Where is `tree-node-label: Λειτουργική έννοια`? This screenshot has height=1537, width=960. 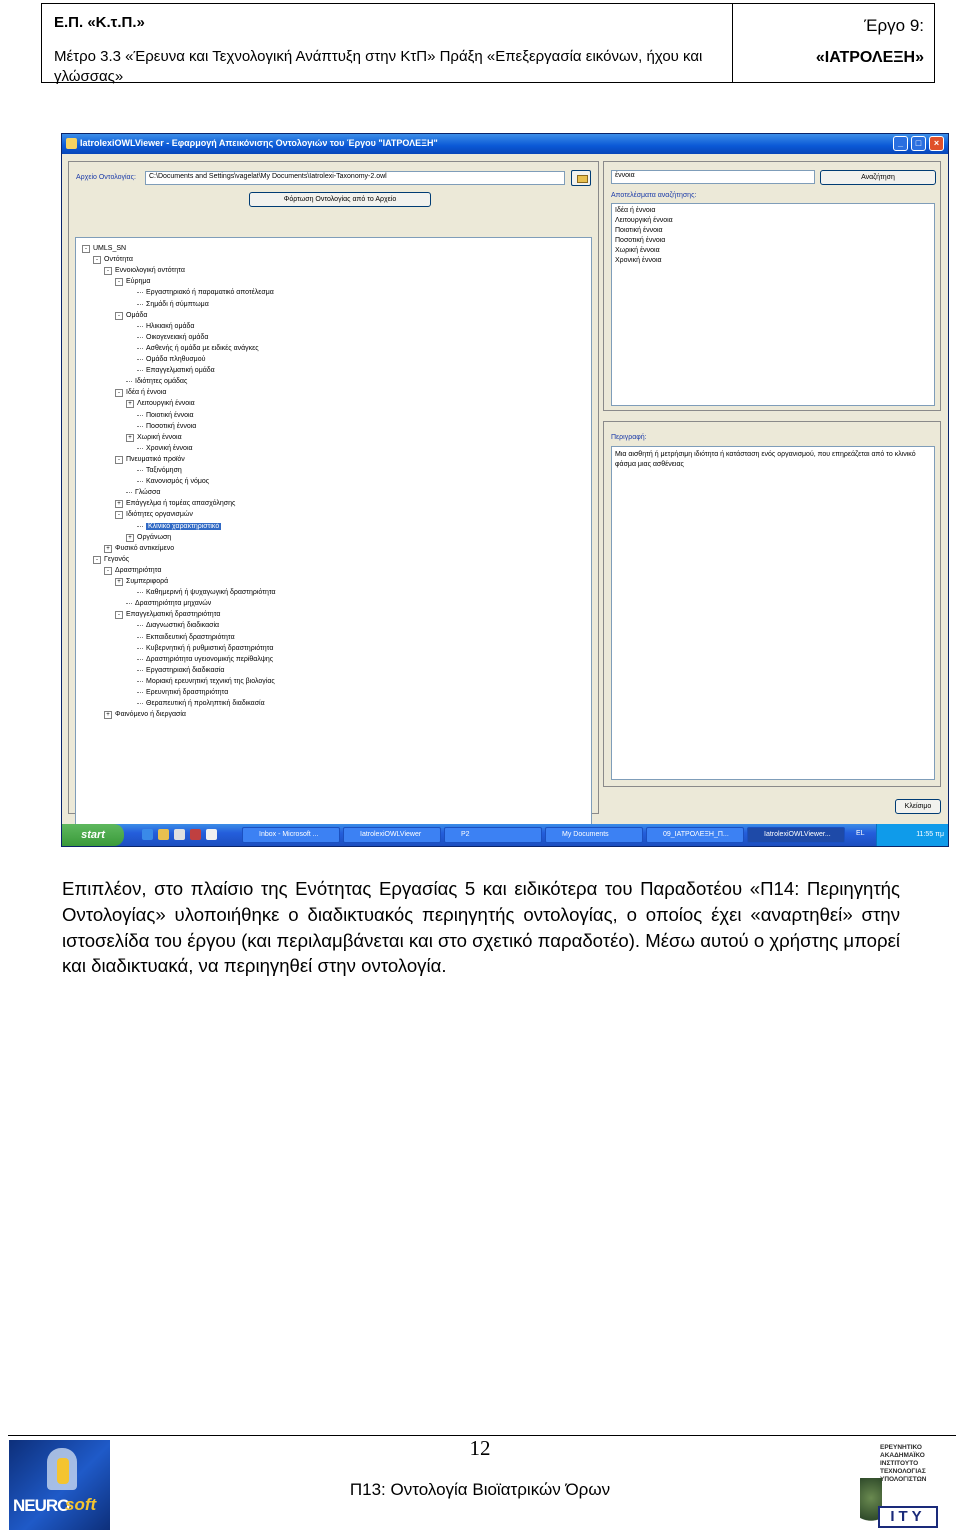
tree-node-label: Λειτουργική έννοια is located at coordinates (166, 404).